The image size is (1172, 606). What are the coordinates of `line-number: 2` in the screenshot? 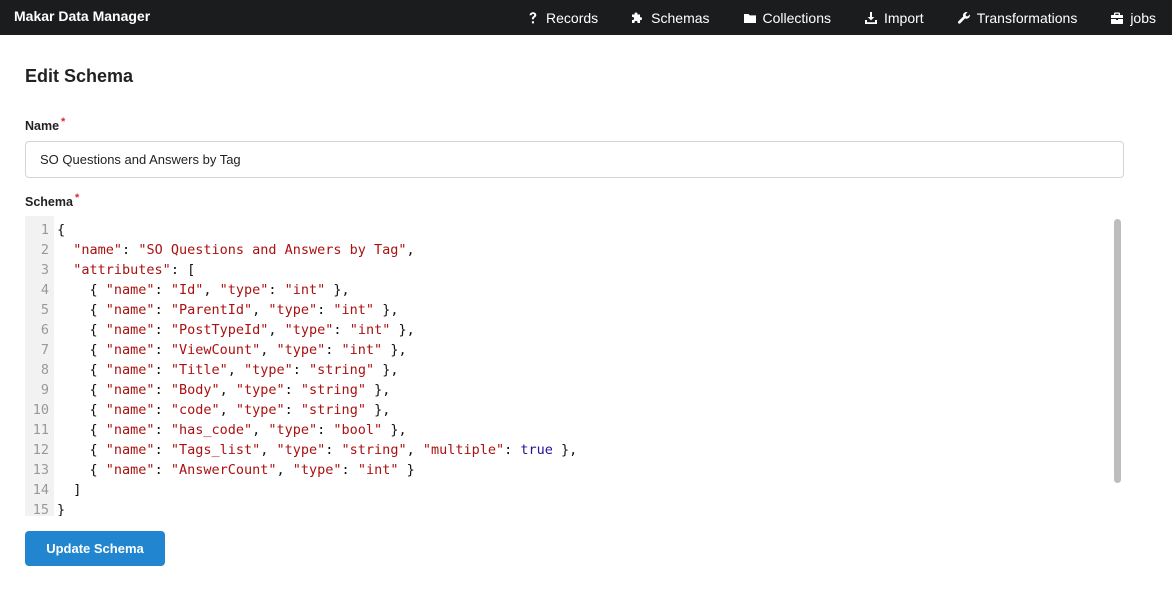 It's located at (44, 250).